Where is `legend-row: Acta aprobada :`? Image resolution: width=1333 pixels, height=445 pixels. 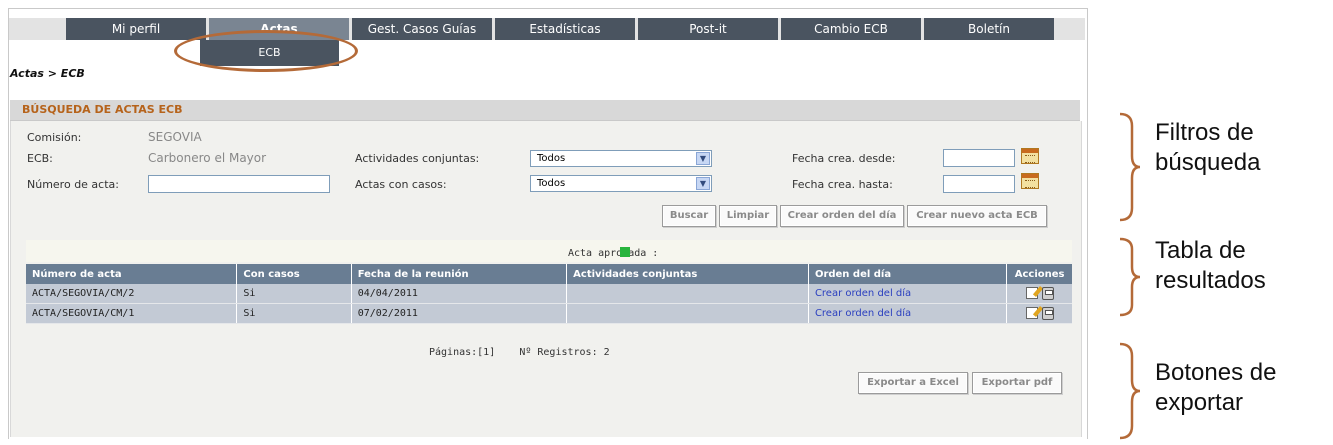
legend-row: Acta aprobada : is located at coordinates (549, 251).